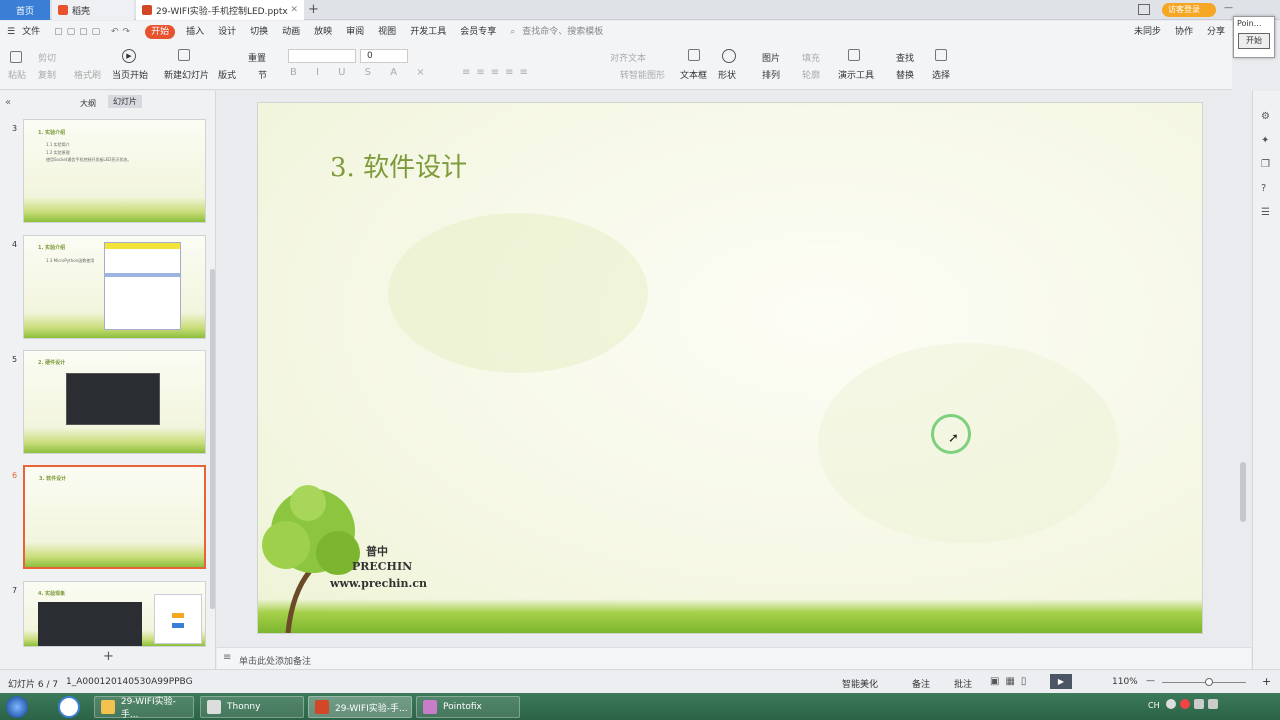 The image size is (1280, 720). What do you see at coordinates (512, 32) in the screenshot?
I see `search-icon: ⌕` at bounding box center [512, 32].